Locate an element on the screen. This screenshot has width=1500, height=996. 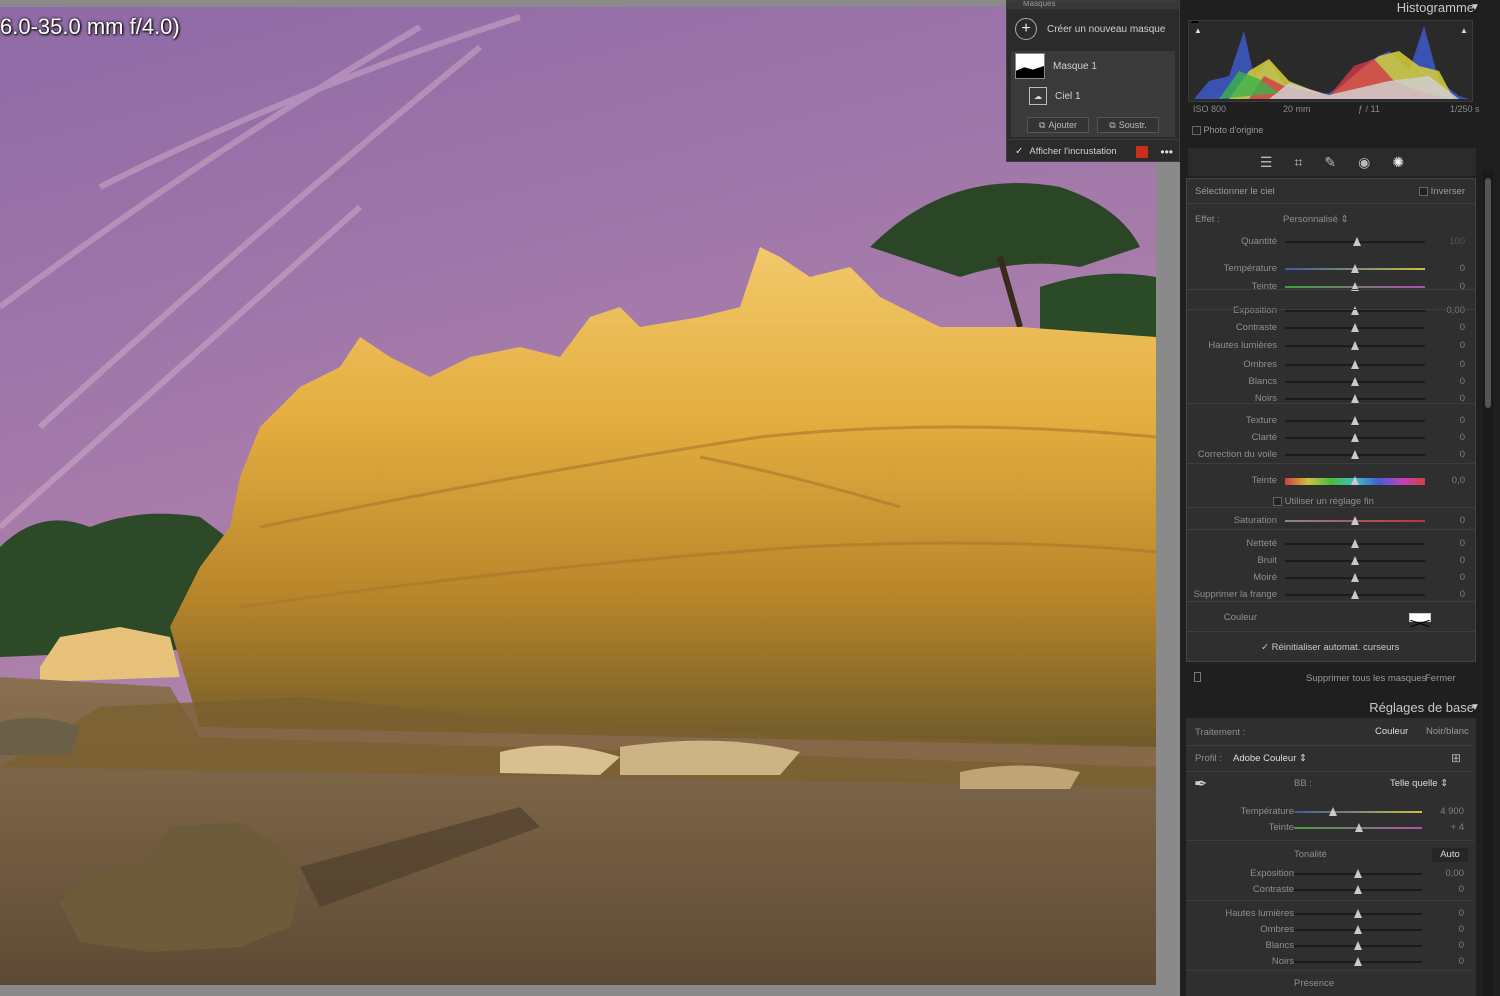
healing-icon: ✎ is located at coordinates (1330, 162).